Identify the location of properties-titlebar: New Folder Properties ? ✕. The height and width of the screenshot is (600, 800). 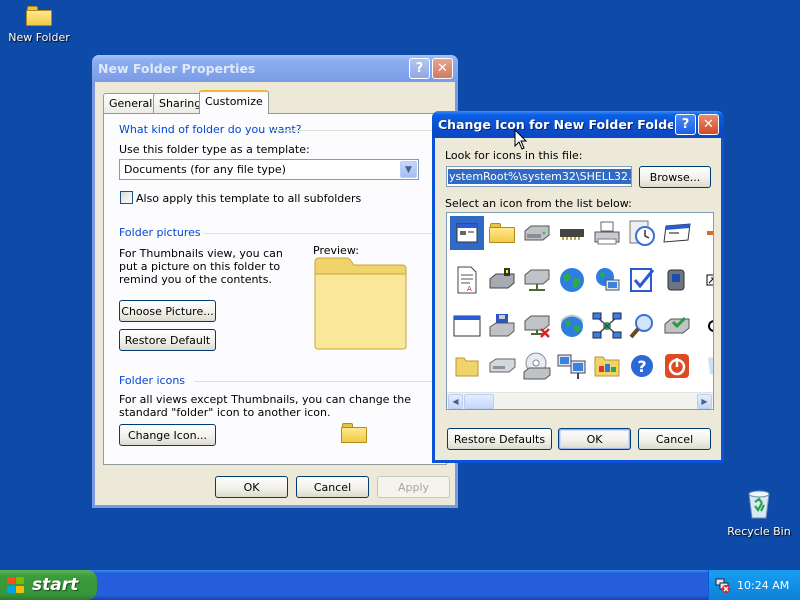
(275, 68).